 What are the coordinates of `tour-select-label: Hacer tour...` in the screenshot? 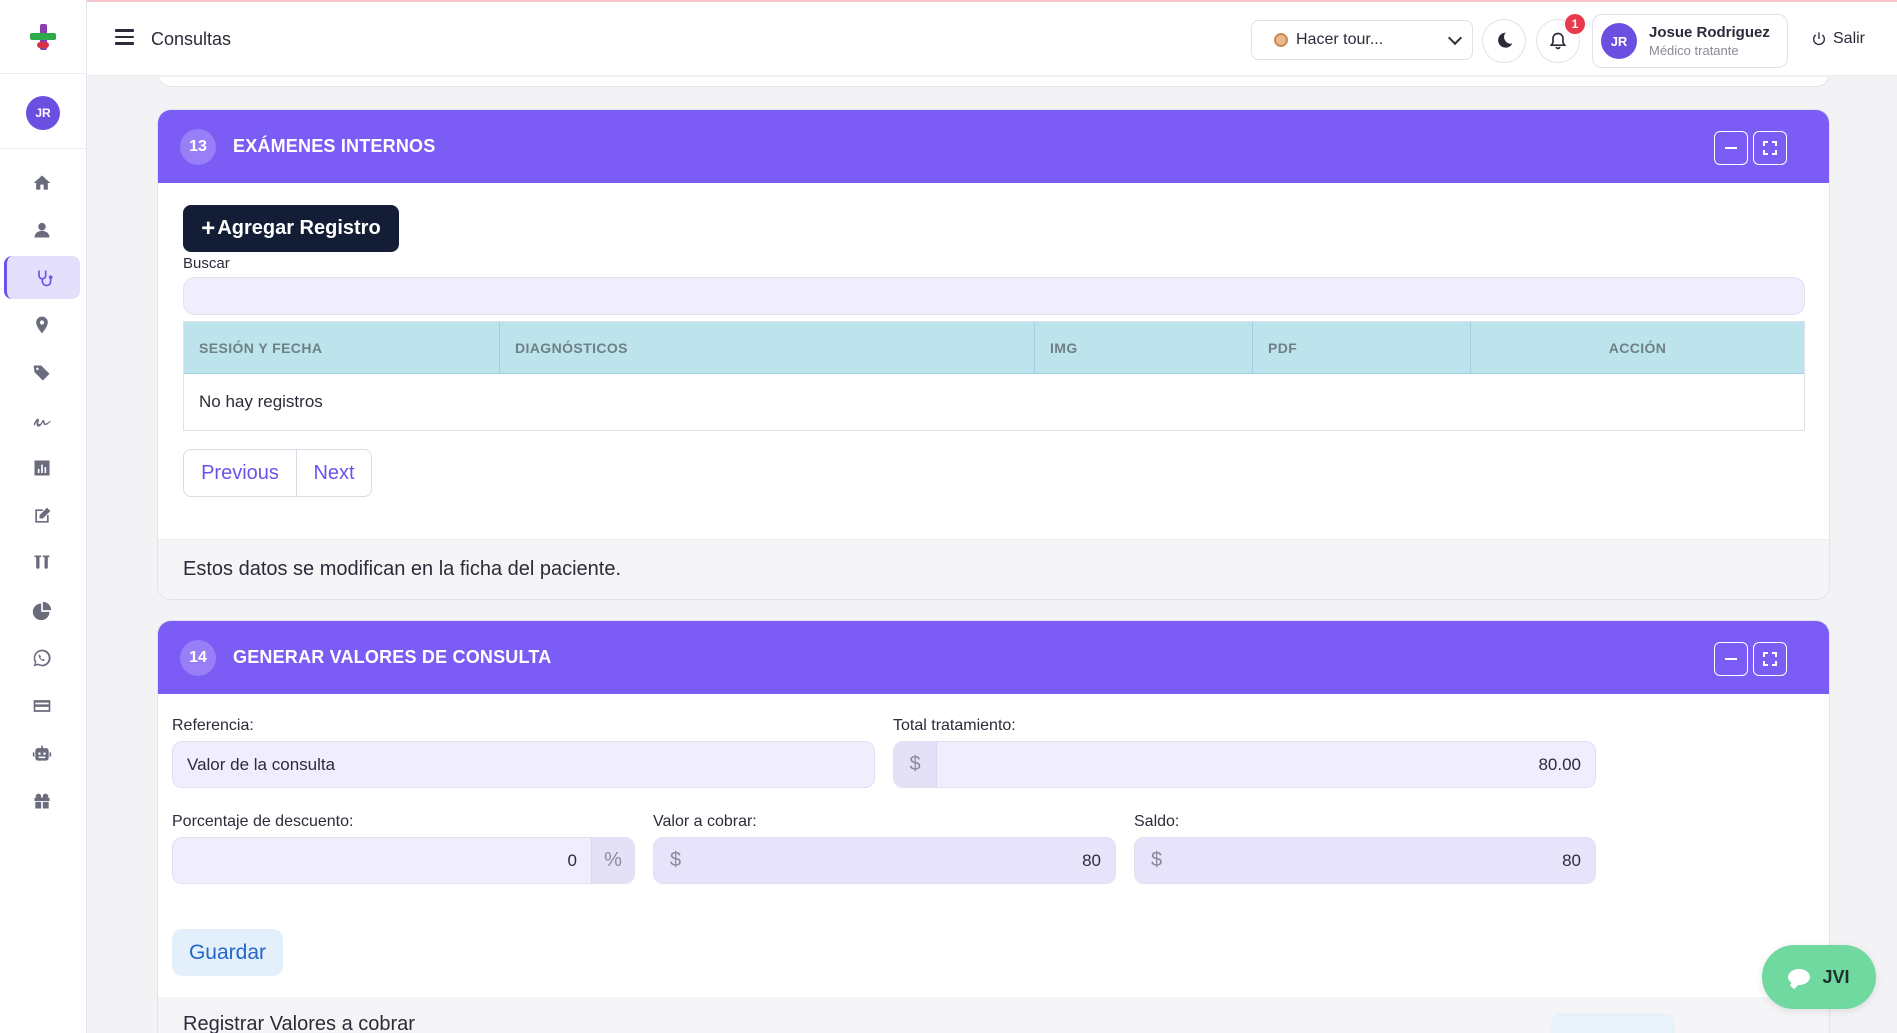 It's located at (1340, 39).